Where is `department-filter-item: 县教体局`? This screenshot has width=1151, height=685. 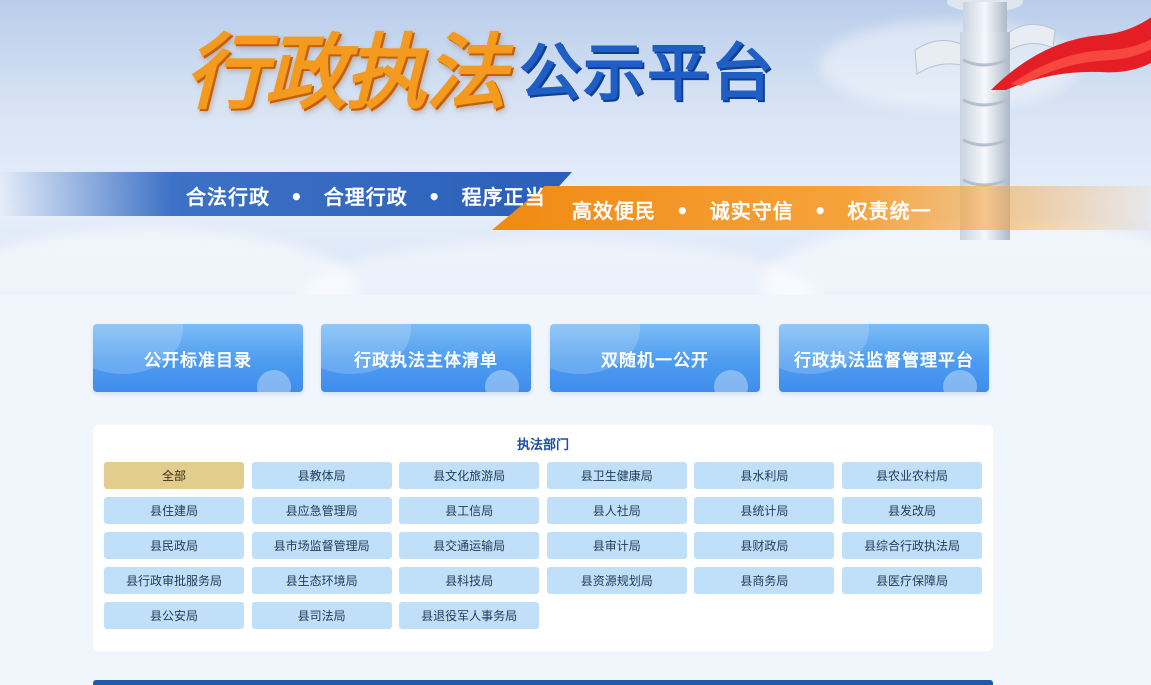 department-filter-item: 县教体局 is located at coordinates (321, 475).